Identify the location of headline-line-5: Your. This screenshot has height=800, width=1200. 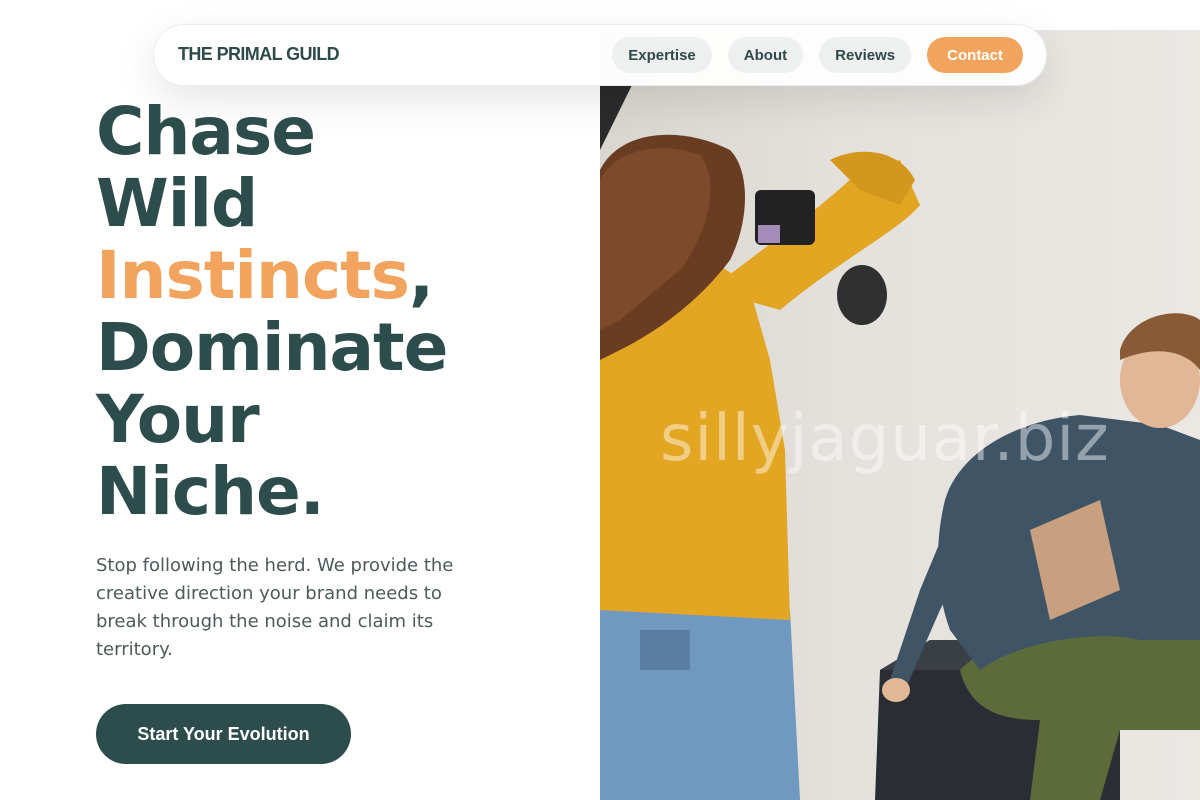
(178, 419).